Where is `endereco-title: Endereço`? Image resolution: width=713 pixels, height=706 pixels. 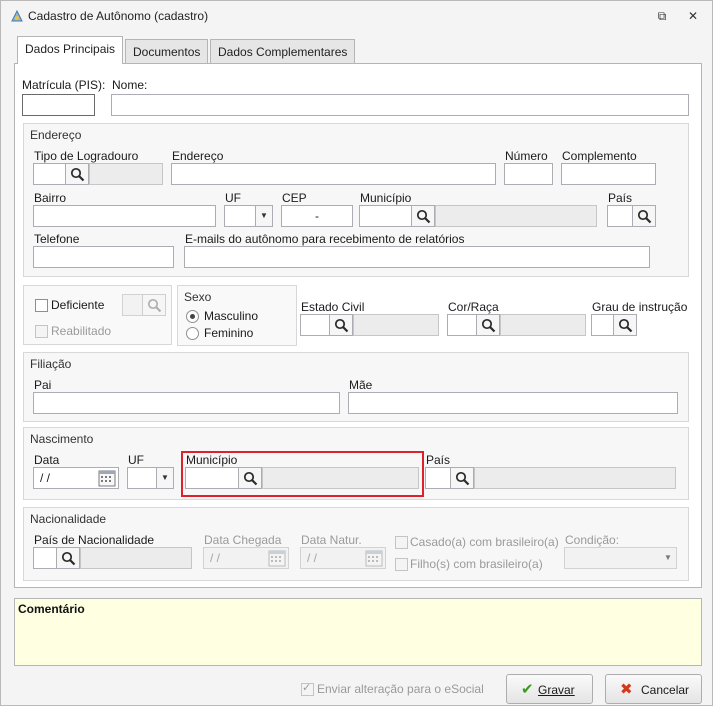
endereco-title: Endereço is located at coordinates (56, 135).